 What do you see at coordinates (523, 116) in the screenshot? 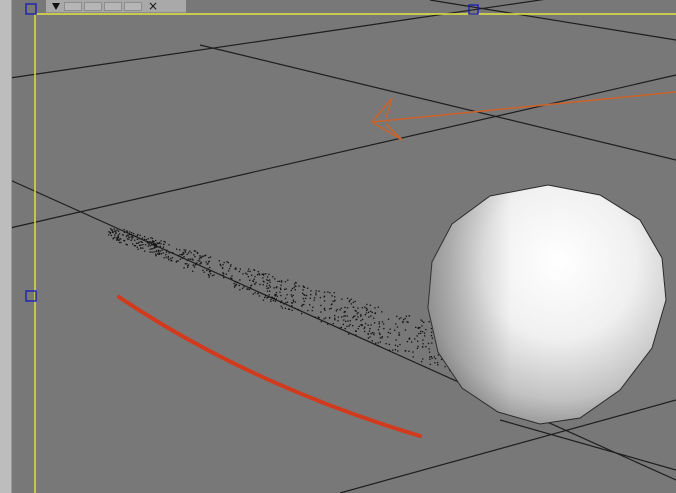
I see `light-direction-arrow` at bounding box center [523, 116].